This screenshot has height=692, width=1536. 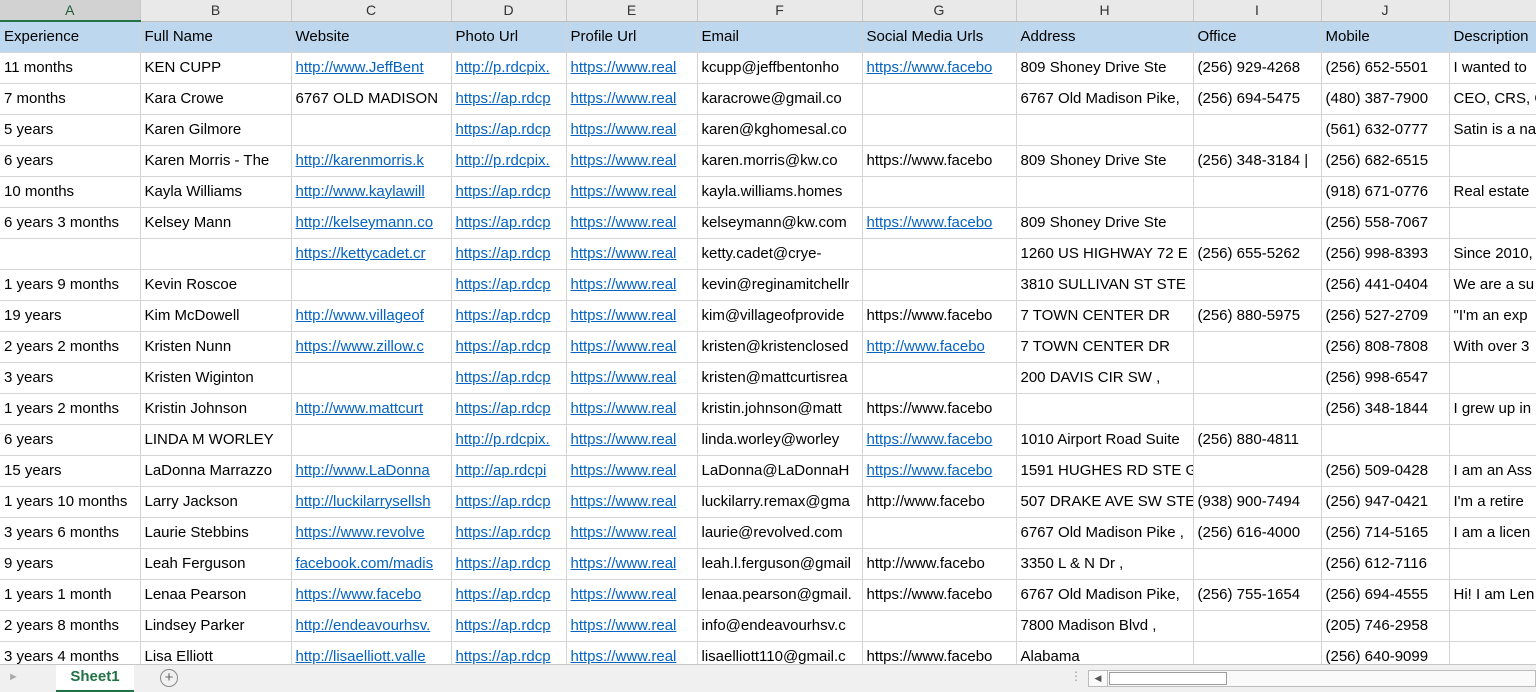 What do you see at coordinates (1492, 192) in the screenshot?
I see `cell: Real estate` at bounding box center [1492, 192].